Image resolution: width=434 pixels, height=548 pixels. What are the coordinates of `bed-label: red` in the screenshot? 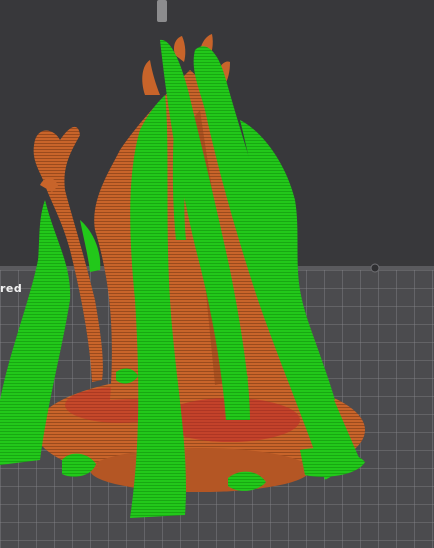 It's located at (11, 288).